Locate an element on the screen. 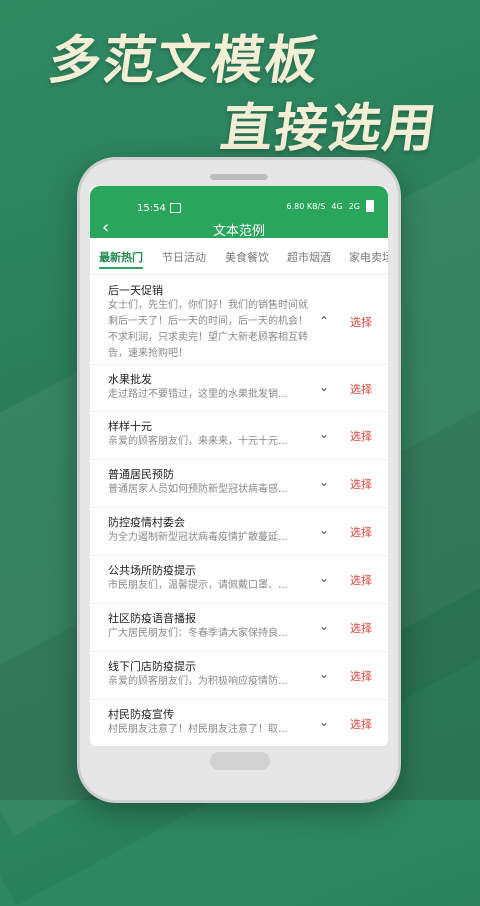  list-item: 公共场所防疫提示 市民朋友们，温馨提示，请佩戴口罩、… ⌄ 选择 is located at coordinates (239, 580).